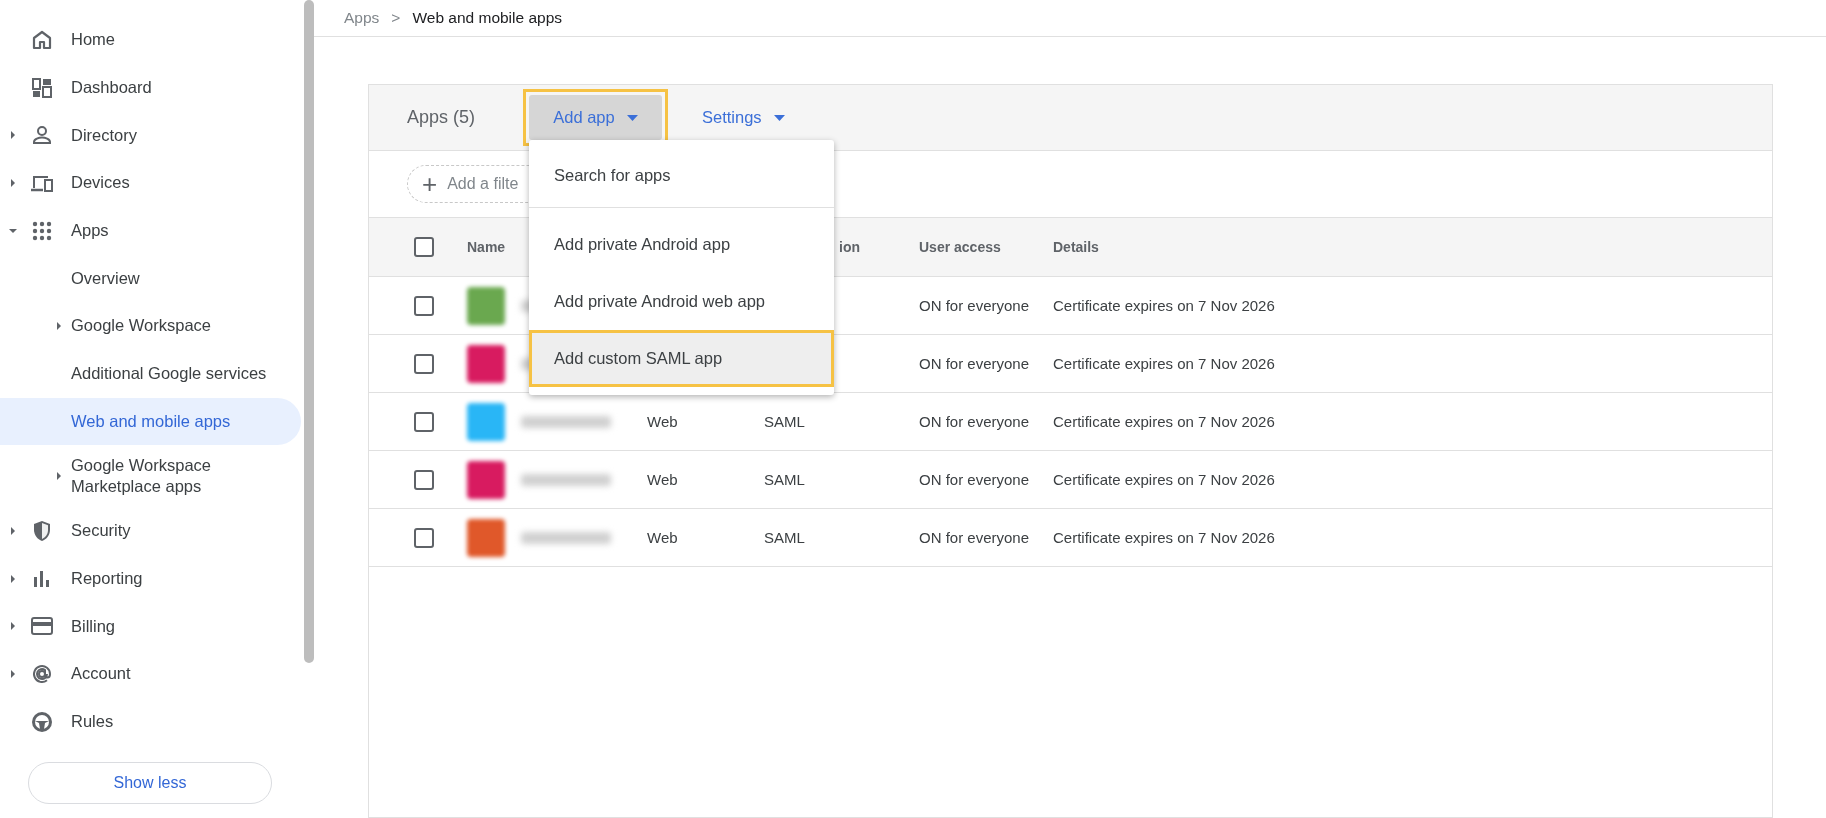 The height and width of the screenshot is (818, 1826). What do you see at coordinates (309, 331) in the screenshot?
I see `scrollbar` at bounding box center [309, 331].